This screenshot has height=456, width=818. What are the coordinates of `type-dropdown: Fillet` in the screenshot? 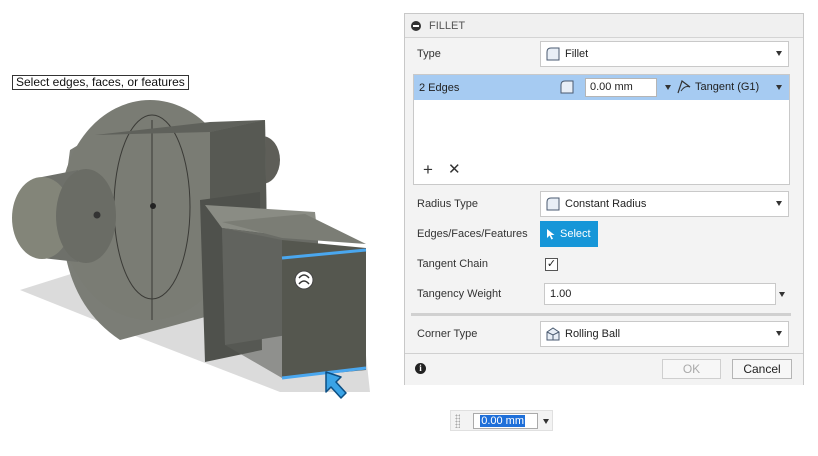 It's located at (664, 54).